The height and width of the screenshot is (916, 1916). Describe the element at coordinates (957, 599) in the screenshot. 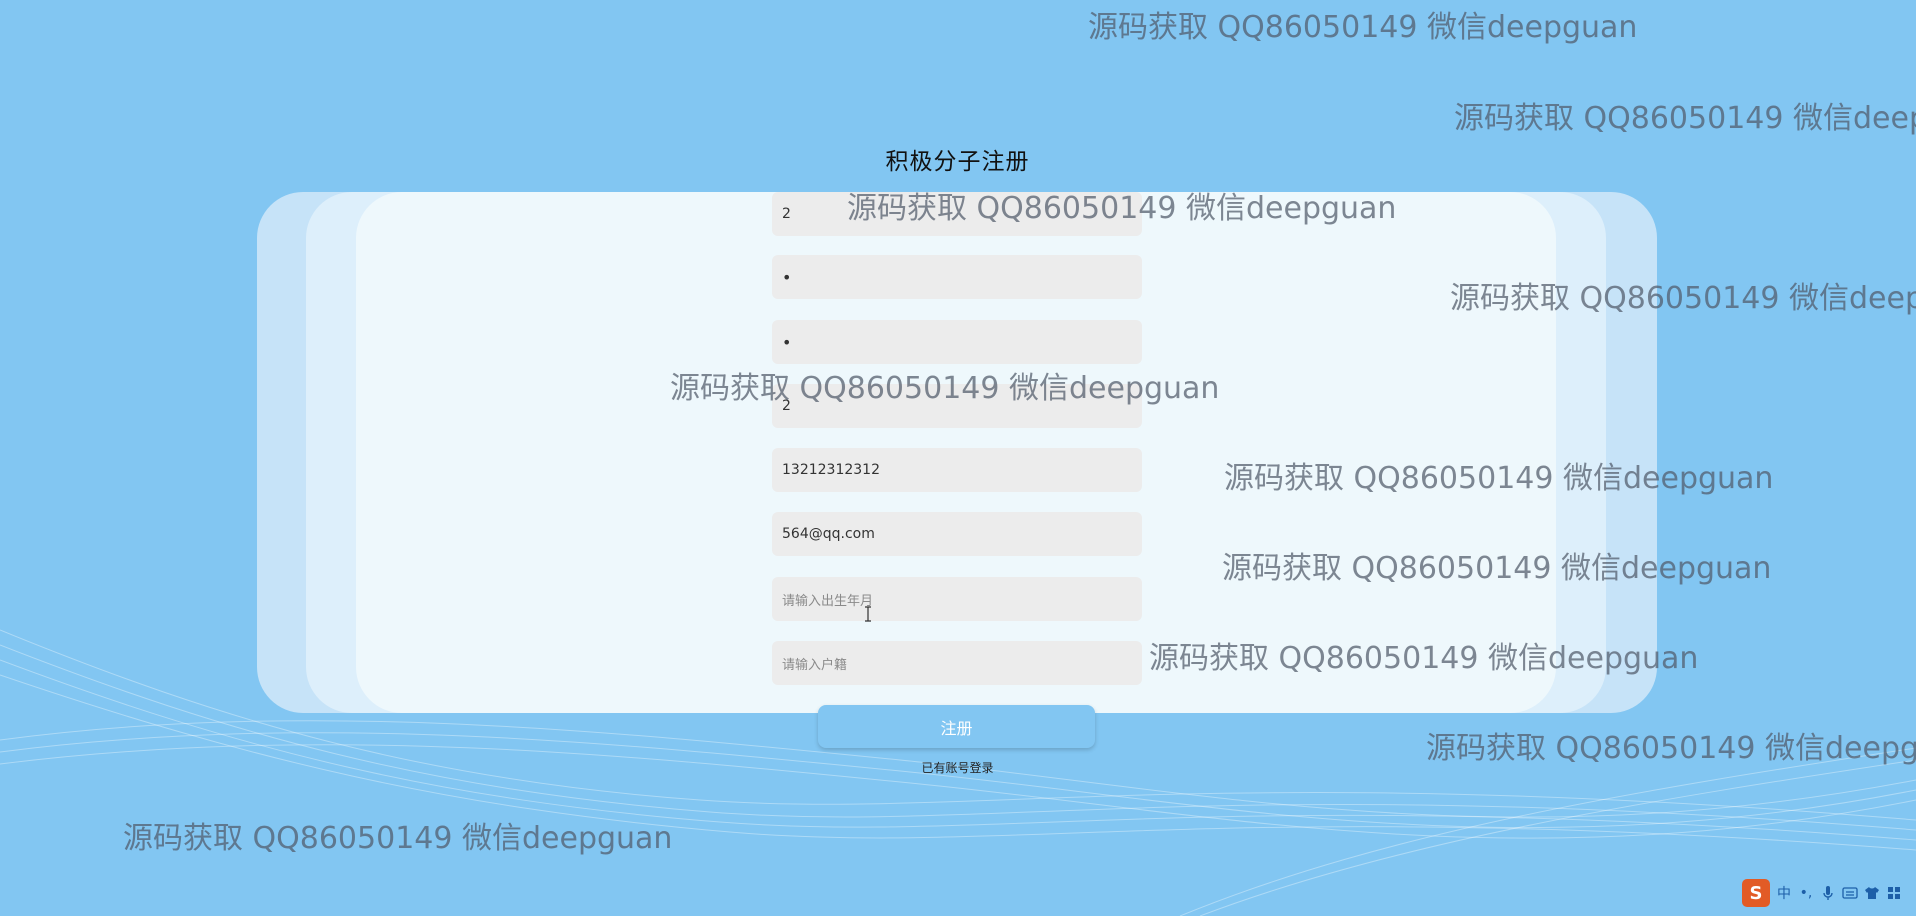

I see `birthdate-field: 请输入出生年月` at that location.